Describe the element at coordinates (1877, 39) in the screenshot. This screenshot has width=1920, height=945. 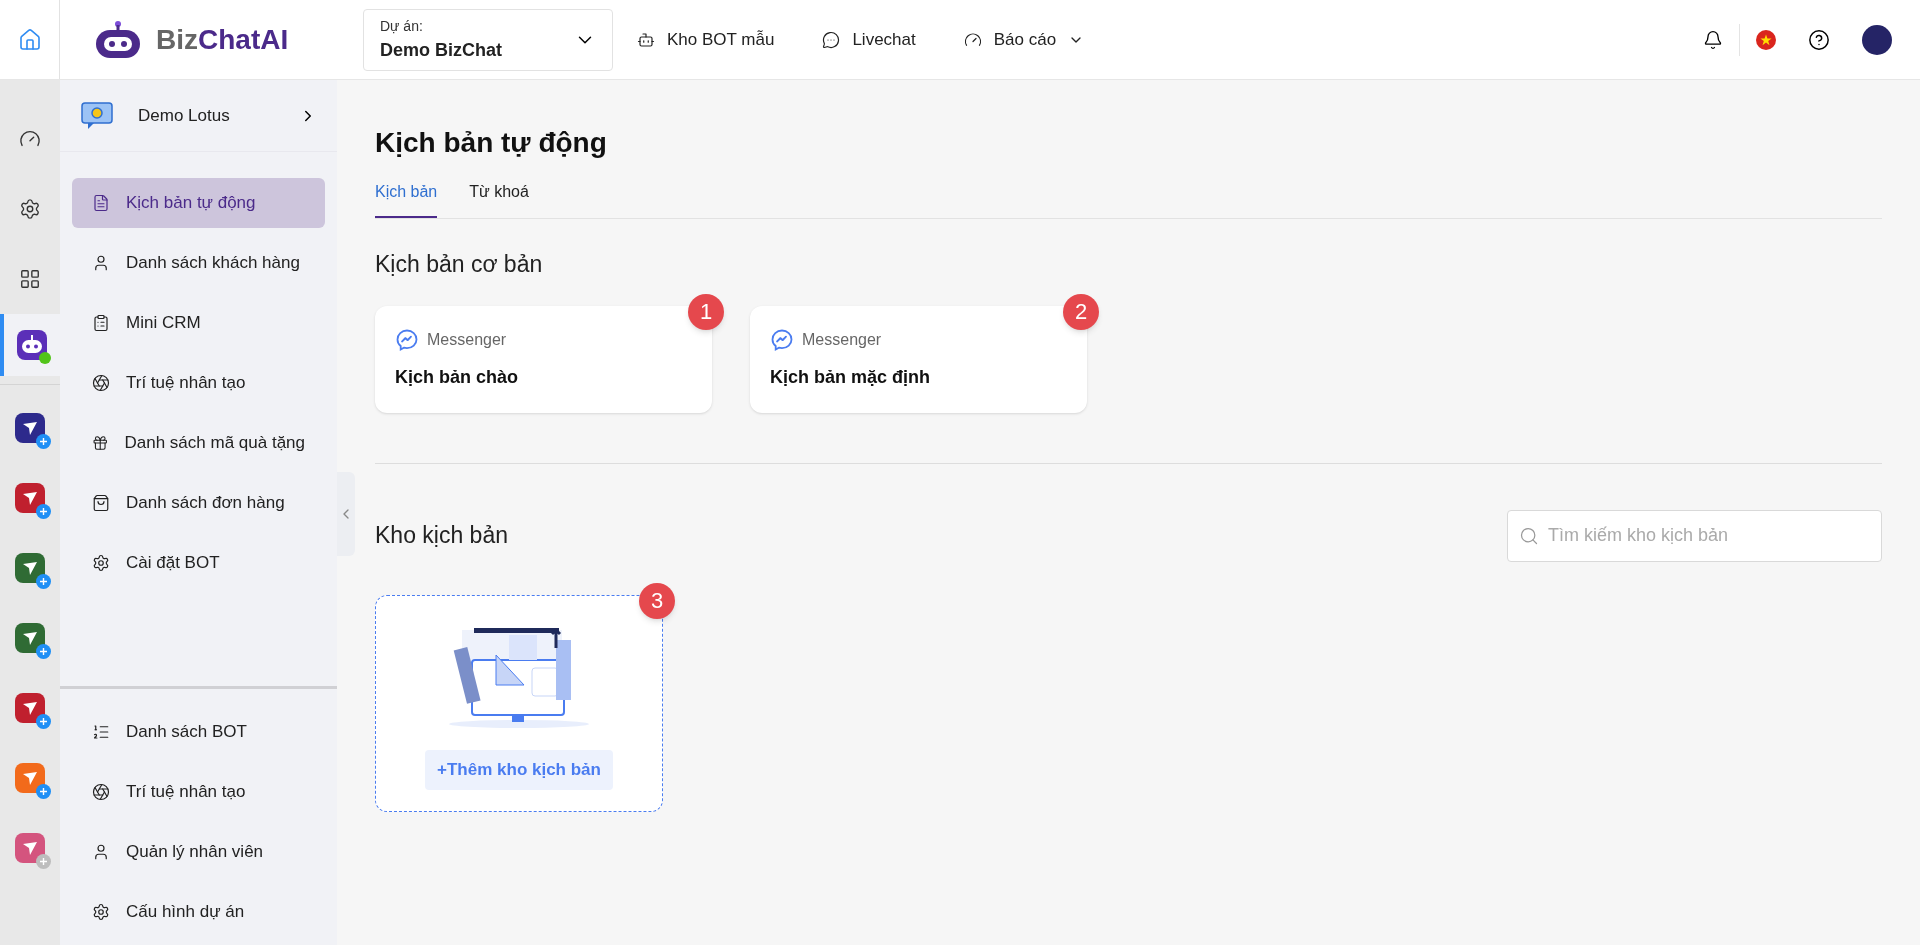
I see `avatar` at that location.